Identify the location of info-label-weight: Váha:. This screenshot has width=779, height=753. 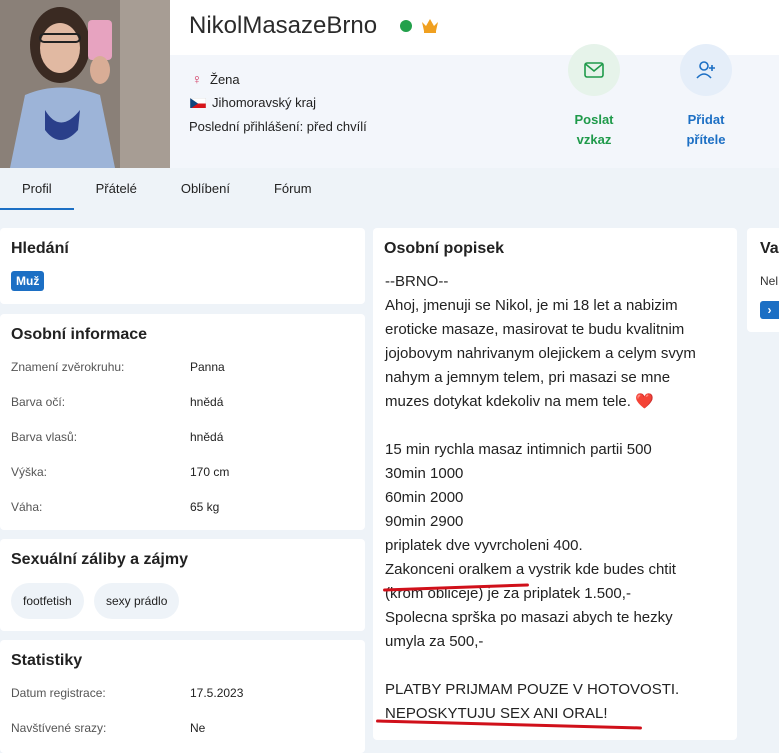
(27, 507).